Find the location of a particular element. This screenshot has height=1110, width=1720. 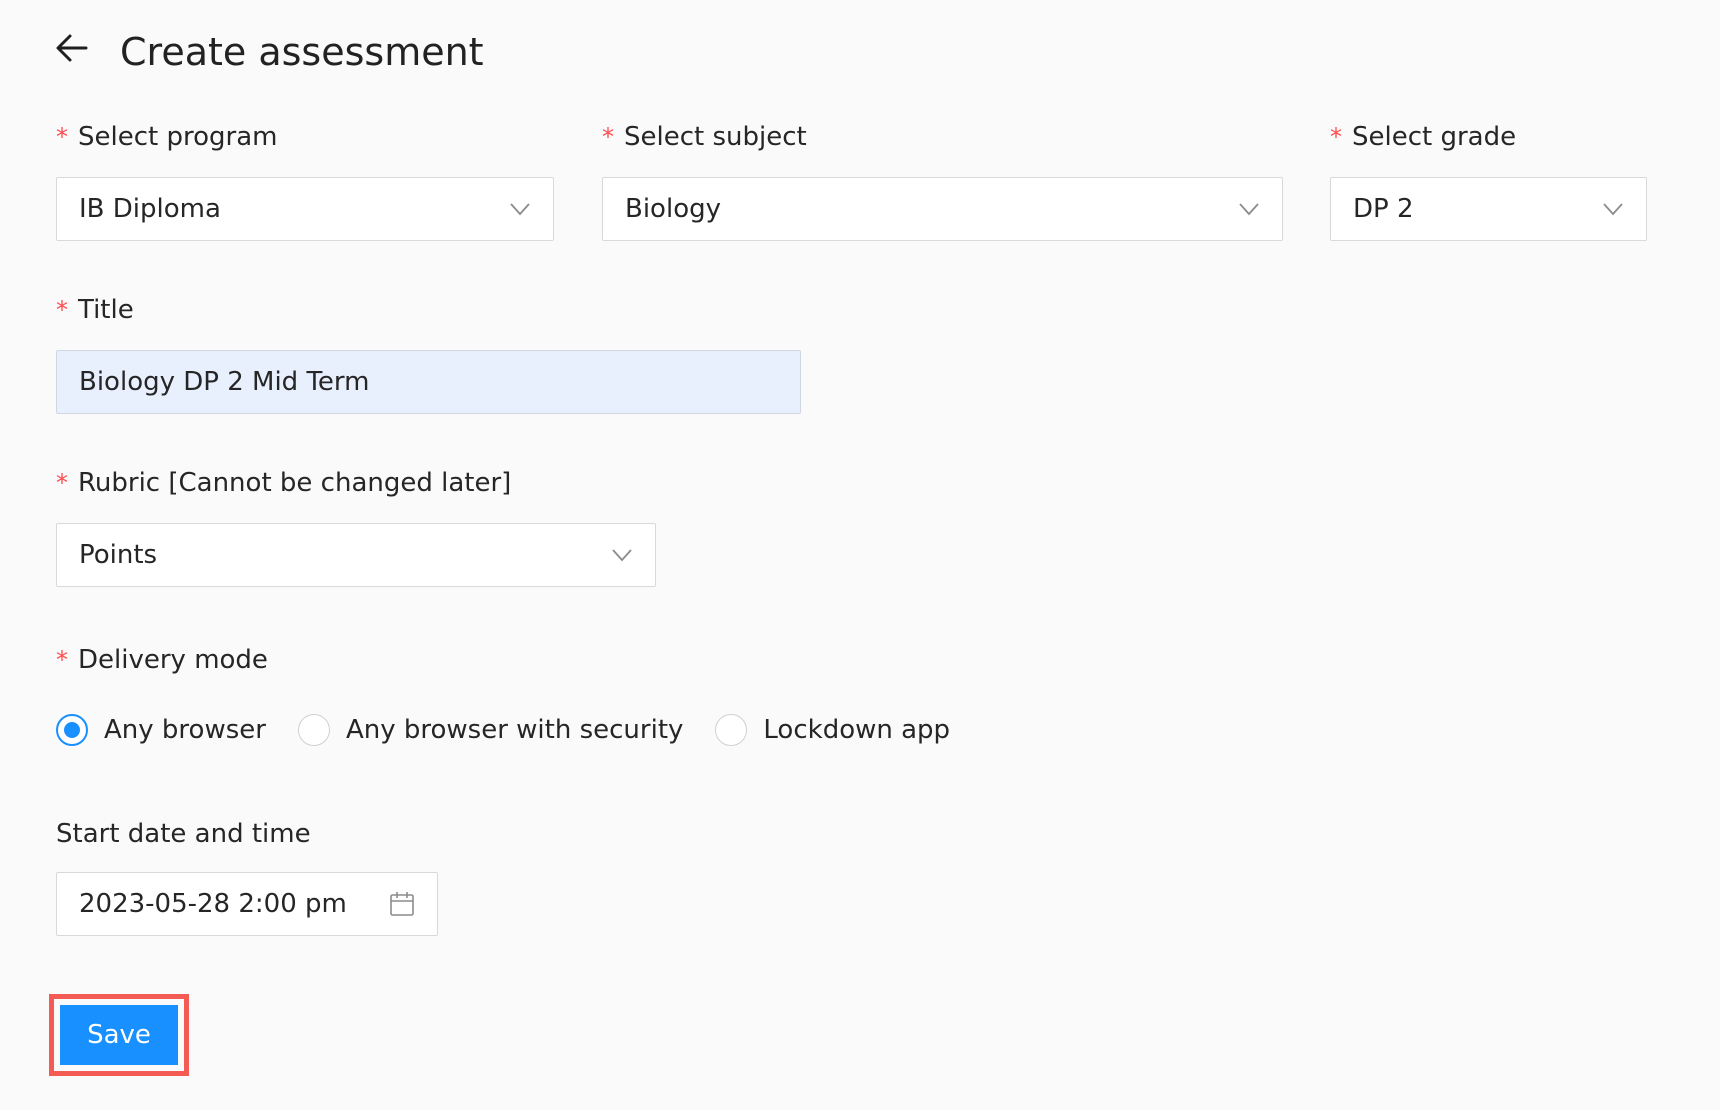

subject-label: * Select subject is located at coordinates (704, 137).